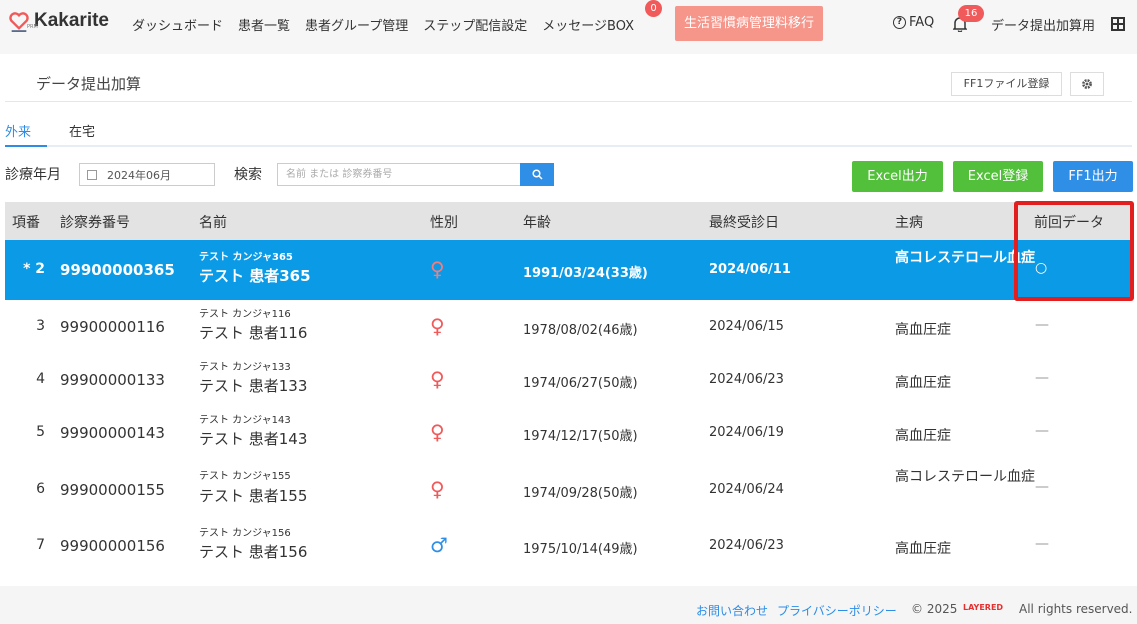 The height and width of the screenshot is (624, 1137). What do you see at coordinates (732, 610) in the screenshot?
I see `contact-link: お問い合わせ` at bounding box center [732, 610].